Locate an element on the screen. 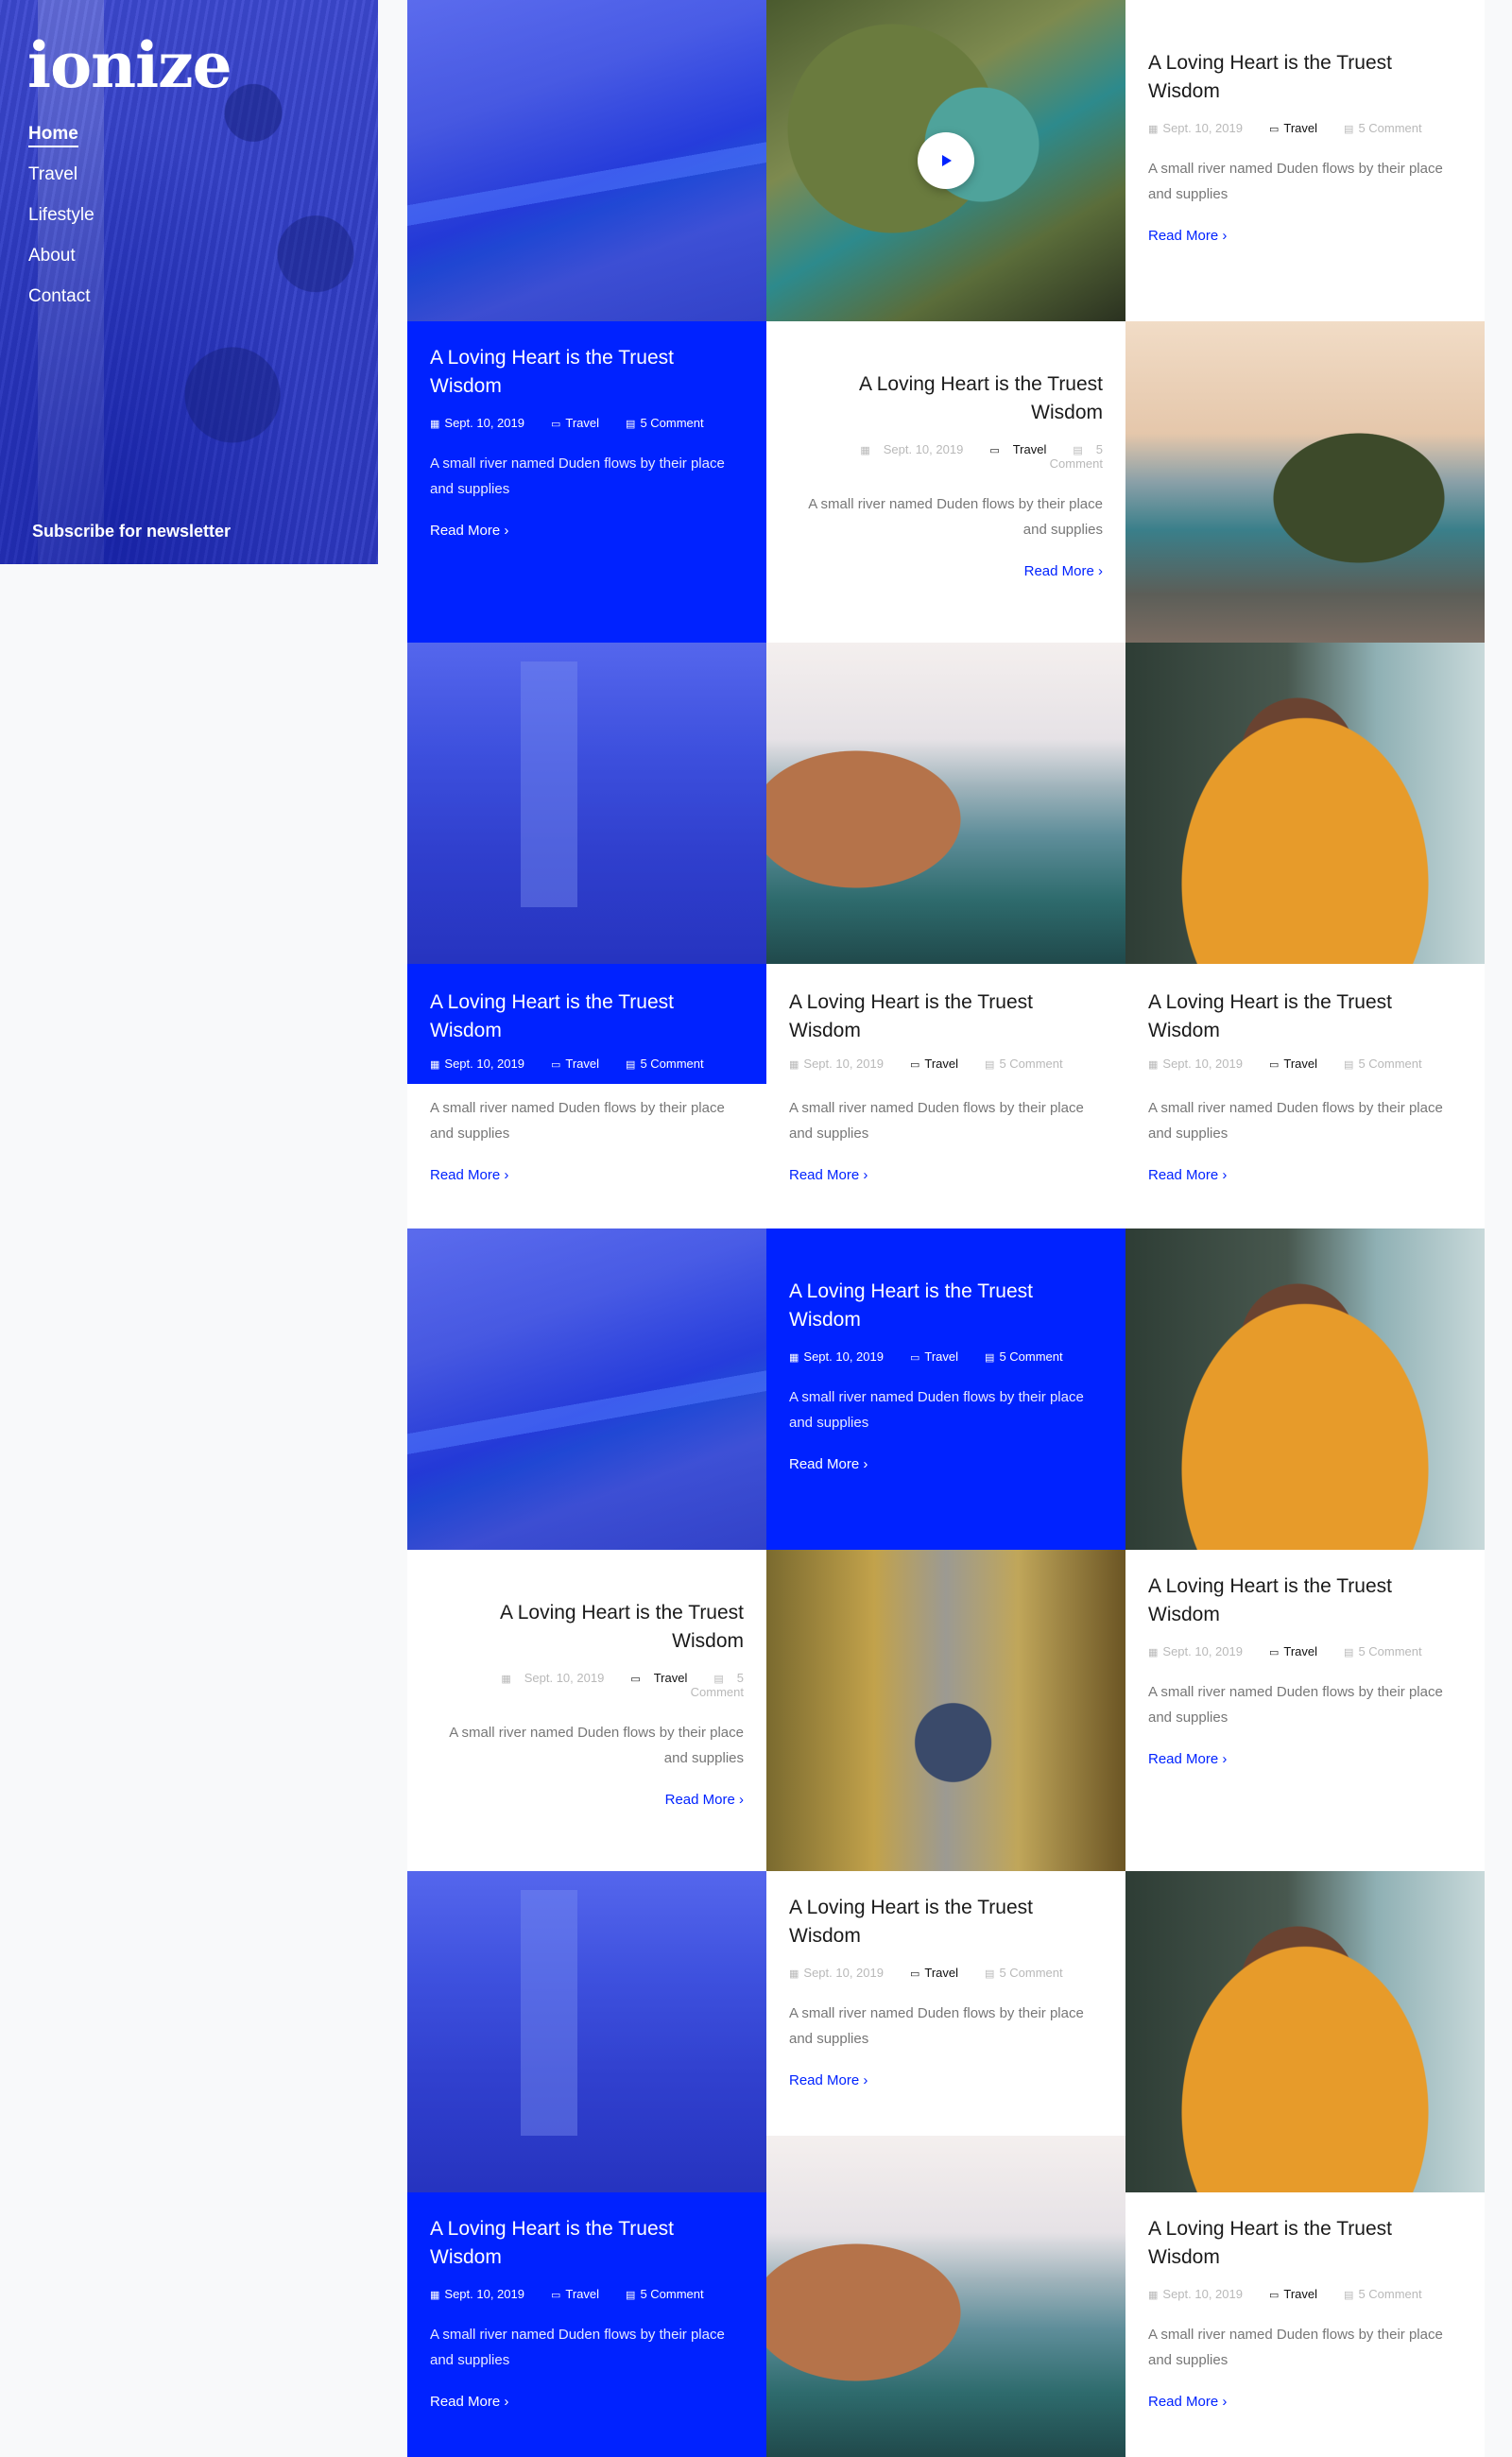 This screenshot has height=2457, width=1512. church-photo is located at coordinates (586, 803).